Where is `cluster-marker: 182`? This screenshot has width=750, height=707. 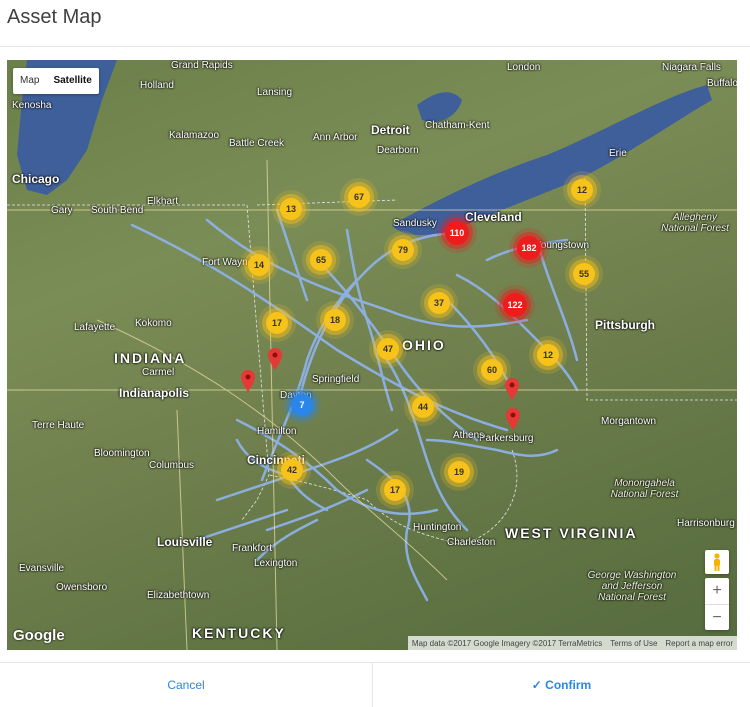
cluster-marker: 182 is located at coordinates (529, 248).